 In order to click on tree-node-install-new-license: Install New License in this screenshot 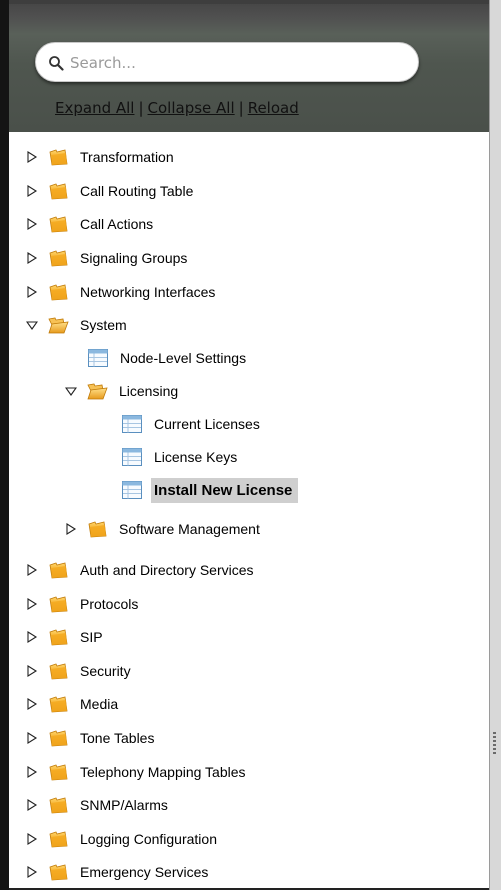, I will do `click(210, 490)`.